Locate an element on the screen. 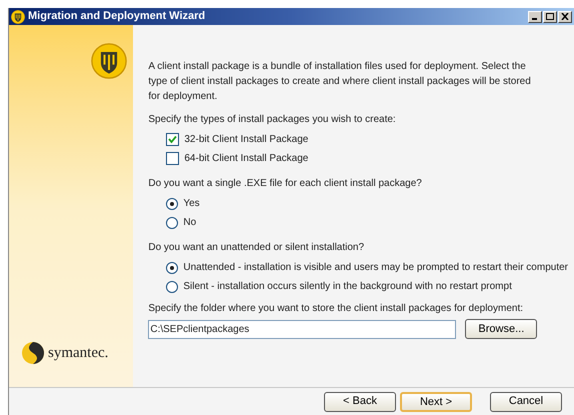  shield-logo-icon is located at coordinates (109, 61).